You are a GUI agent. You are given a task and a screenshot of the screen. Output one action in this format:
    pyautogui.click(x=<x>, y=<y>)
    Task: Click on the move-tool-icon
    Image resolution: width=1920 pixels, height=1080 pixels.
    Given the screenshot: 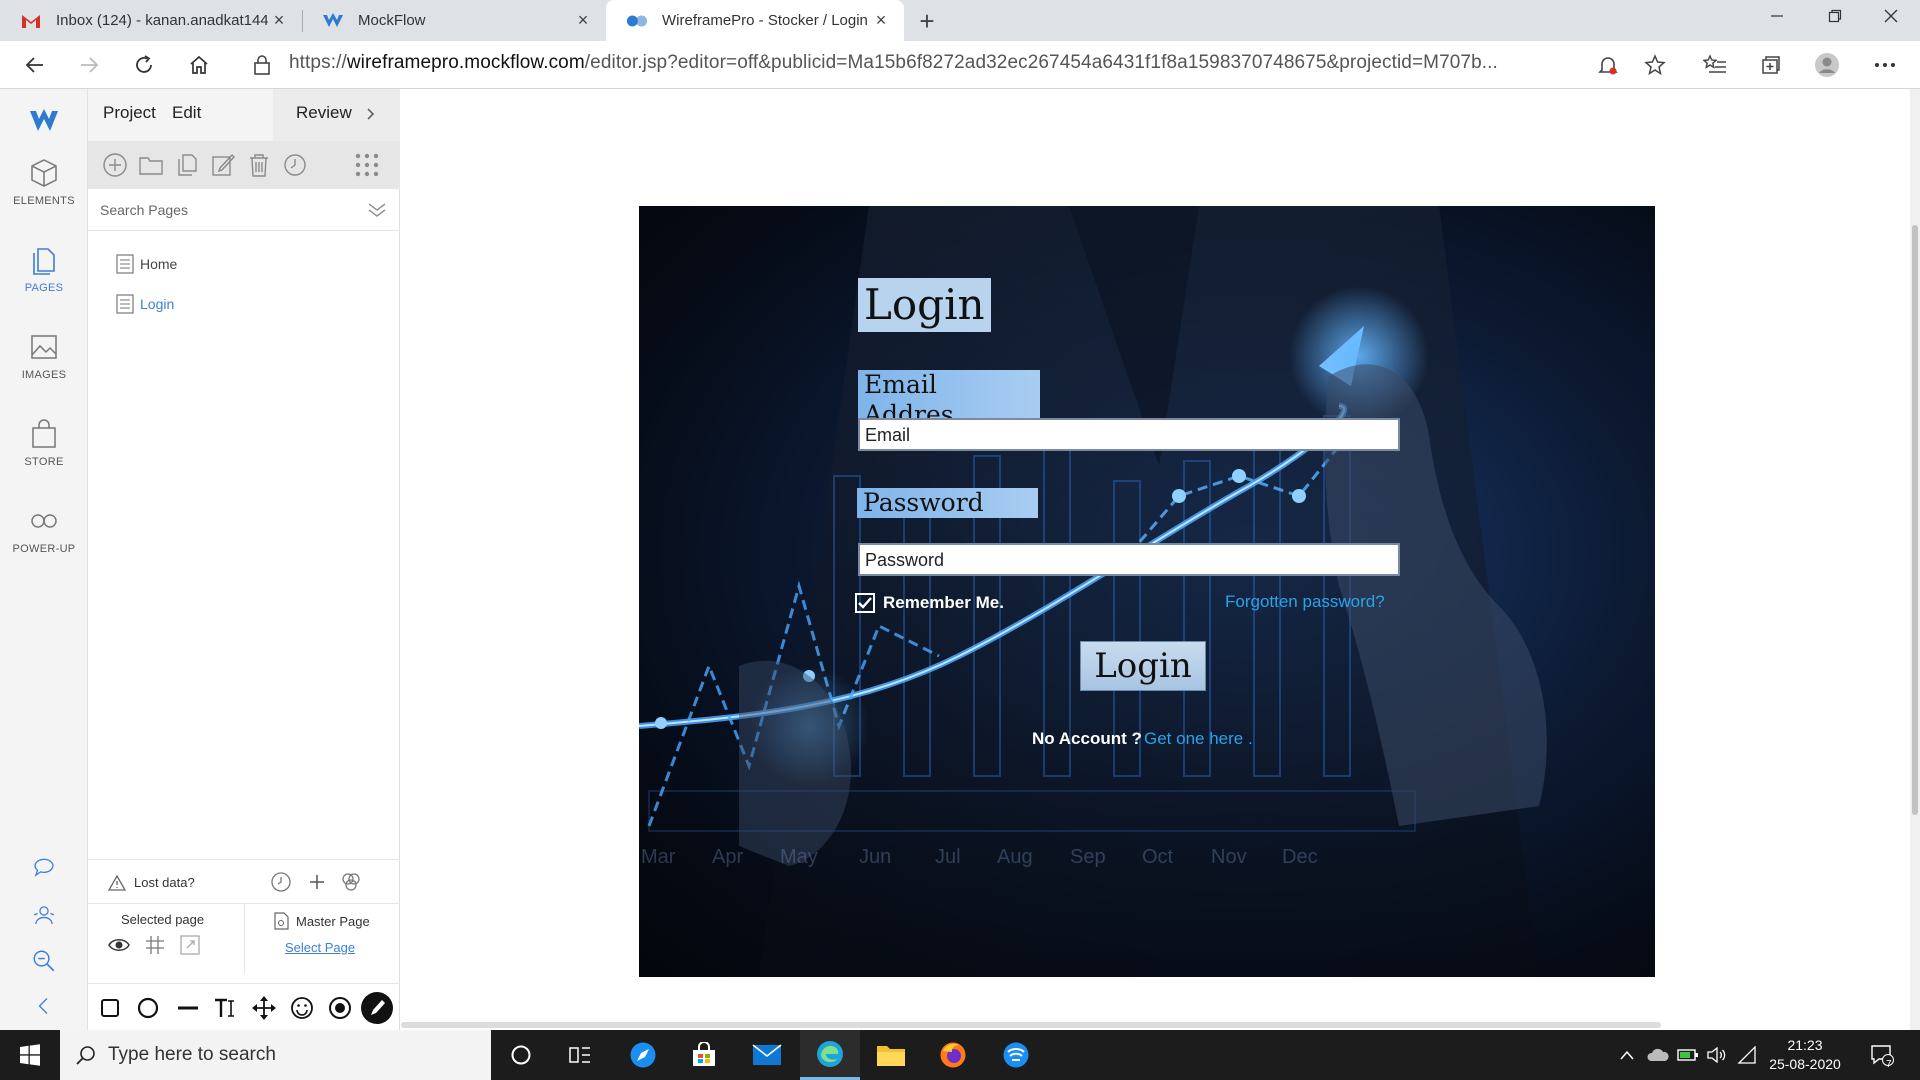 What is the action you would take?
    pyautogui.click(x=264, y=1008)
    